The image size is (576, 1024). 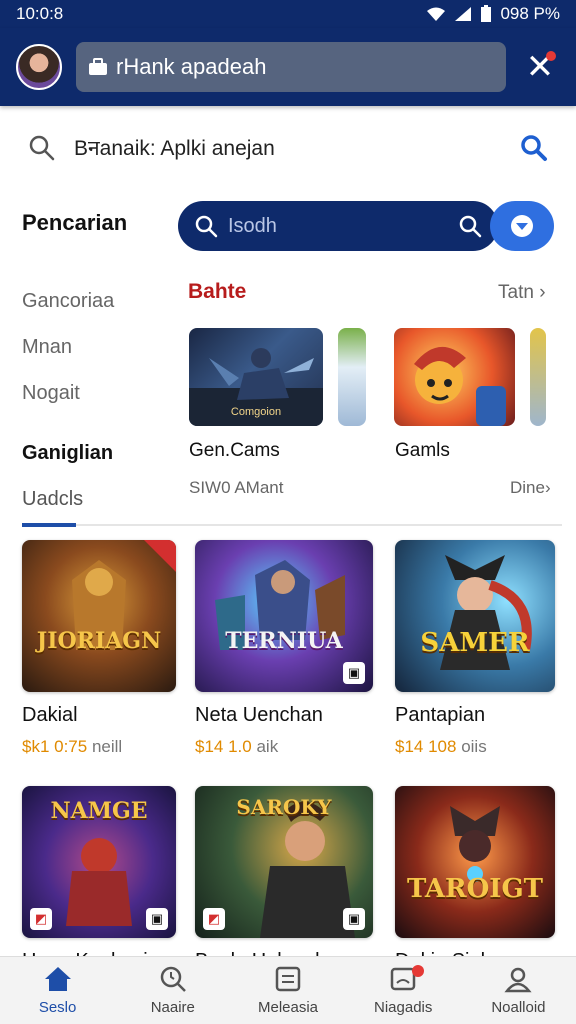 I want to click on search-row: Bनanaik: Aplki anejan, so click(x=288, y=148).